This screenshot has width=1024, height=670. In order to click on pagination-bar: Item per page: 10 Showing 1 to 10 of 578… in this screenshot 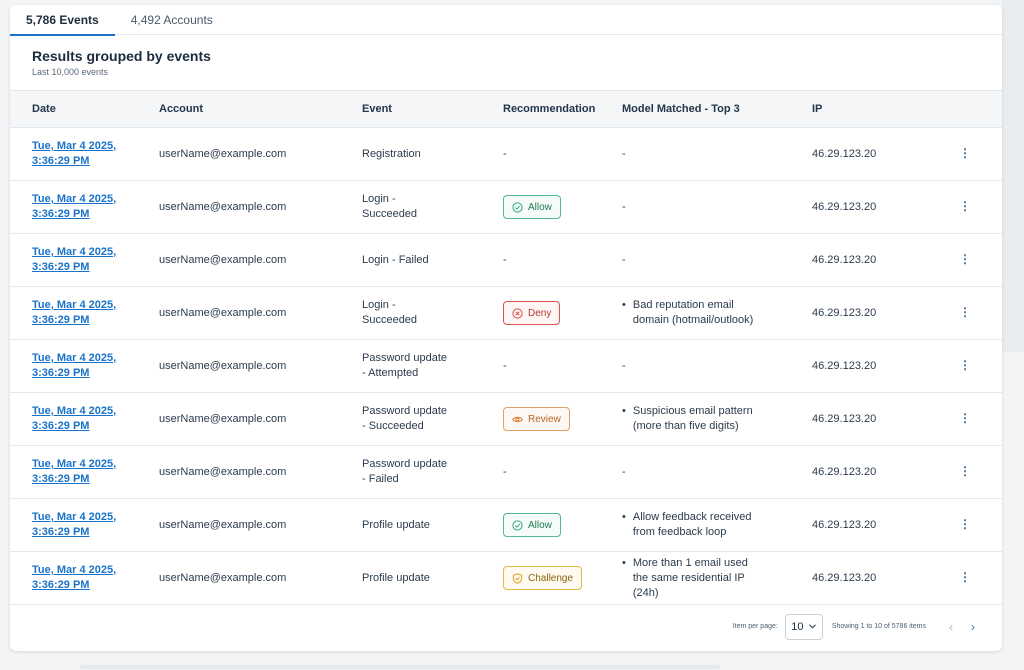, I will do `click(506, 626)`.